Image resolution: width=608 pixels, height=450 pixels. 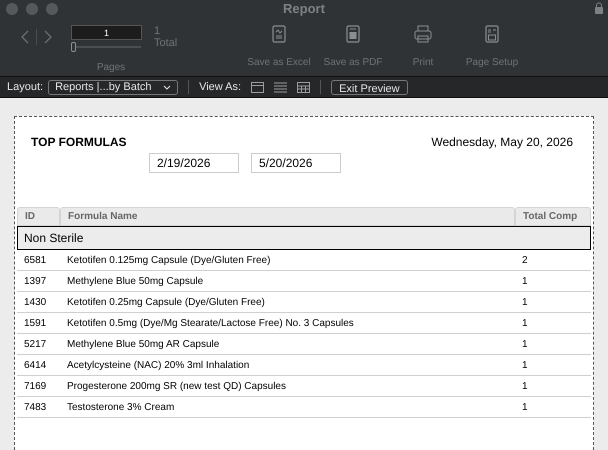 What do you see at coordinates (287, 216) in the screenshot?
I see `column-header: Formula Name` at bounding box center [287, 216].